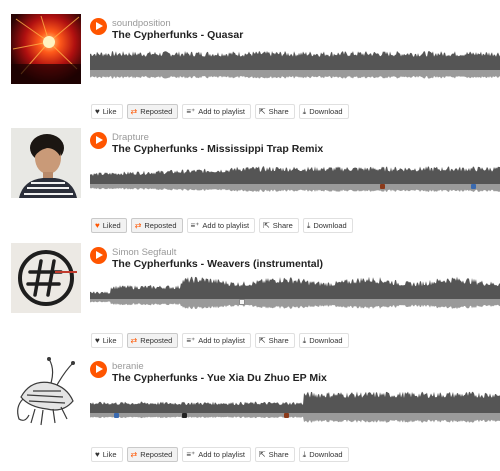 The height and width of the screenshot is (471, 500). What do you see at coordinates (217, 264) in the screenshot?
I see `track-title: The Cypherfunks - Weavers (instrumental)` at bounding box center [217, 264].